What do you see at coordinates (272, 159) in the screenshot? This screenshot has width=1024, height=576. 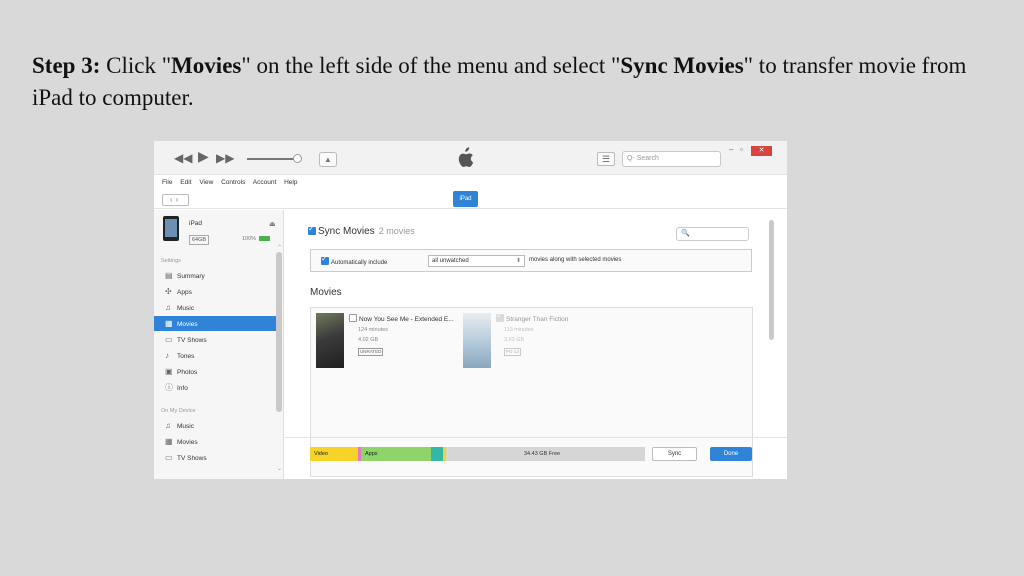 I see `volume-slider` at bounding box center [272, 159].